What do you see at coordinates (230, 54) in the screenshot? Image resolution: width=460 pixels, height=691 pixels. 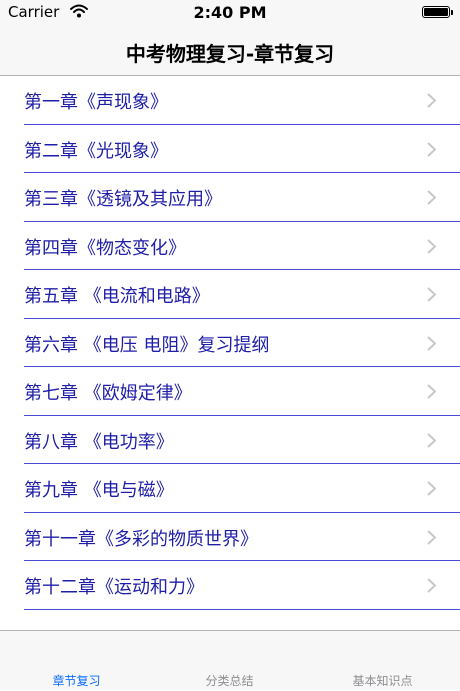 I see `page-title: 中考物理复习-章节复习` at bounding box center [230, 54].